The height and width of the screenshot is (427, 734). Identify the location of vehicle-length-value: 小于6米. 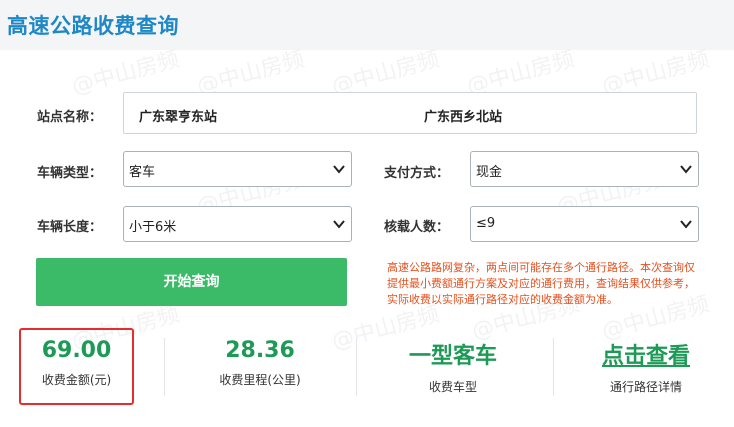
(153, 227).